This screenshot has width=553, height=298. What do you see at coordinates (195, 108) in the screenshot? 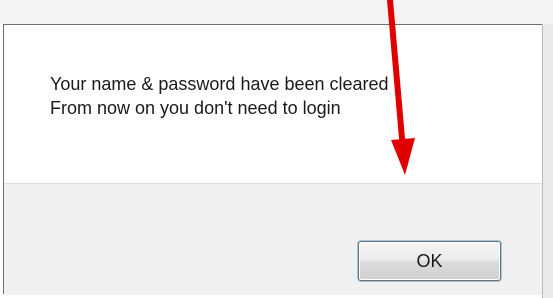
I see `dialog-message-line-2: From now on you don't need to login` at bounding box center [195, 108].